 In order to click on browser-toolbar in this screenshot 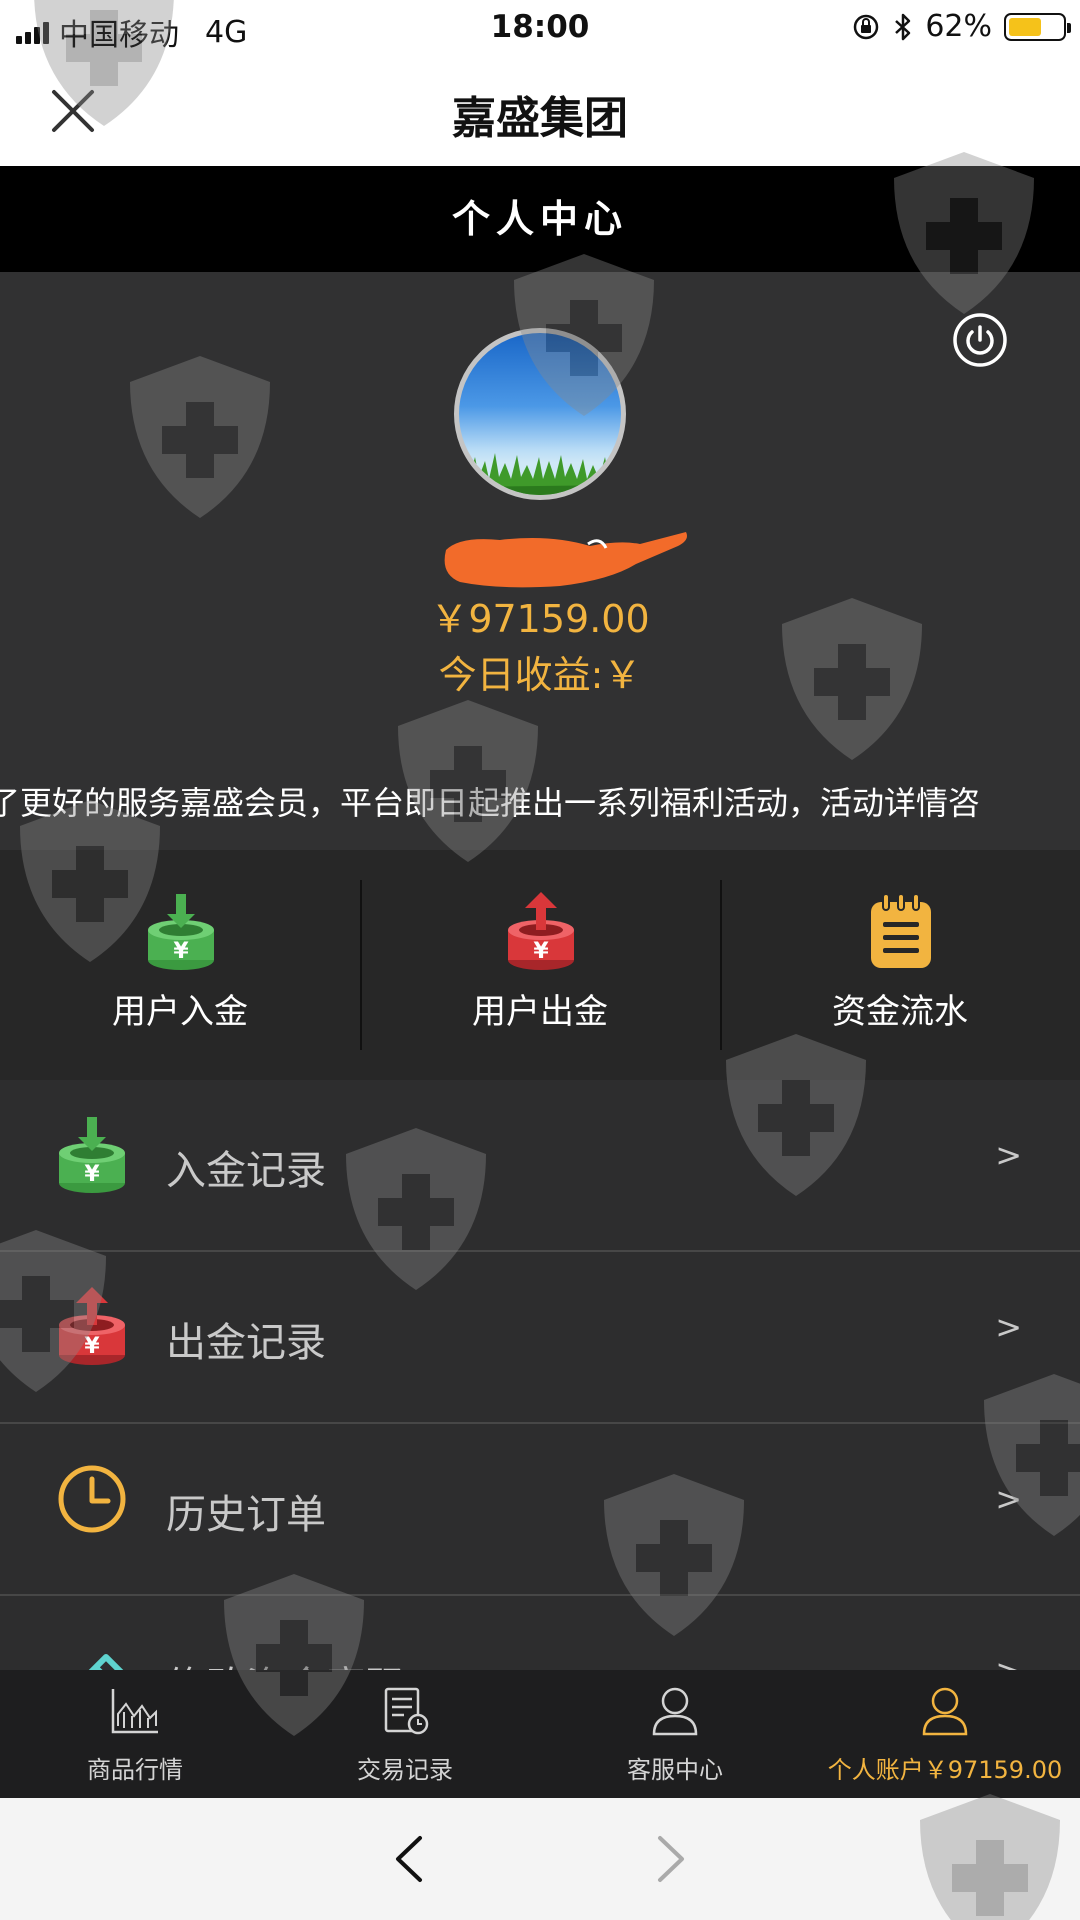, I will do `click(540, 1859)`.